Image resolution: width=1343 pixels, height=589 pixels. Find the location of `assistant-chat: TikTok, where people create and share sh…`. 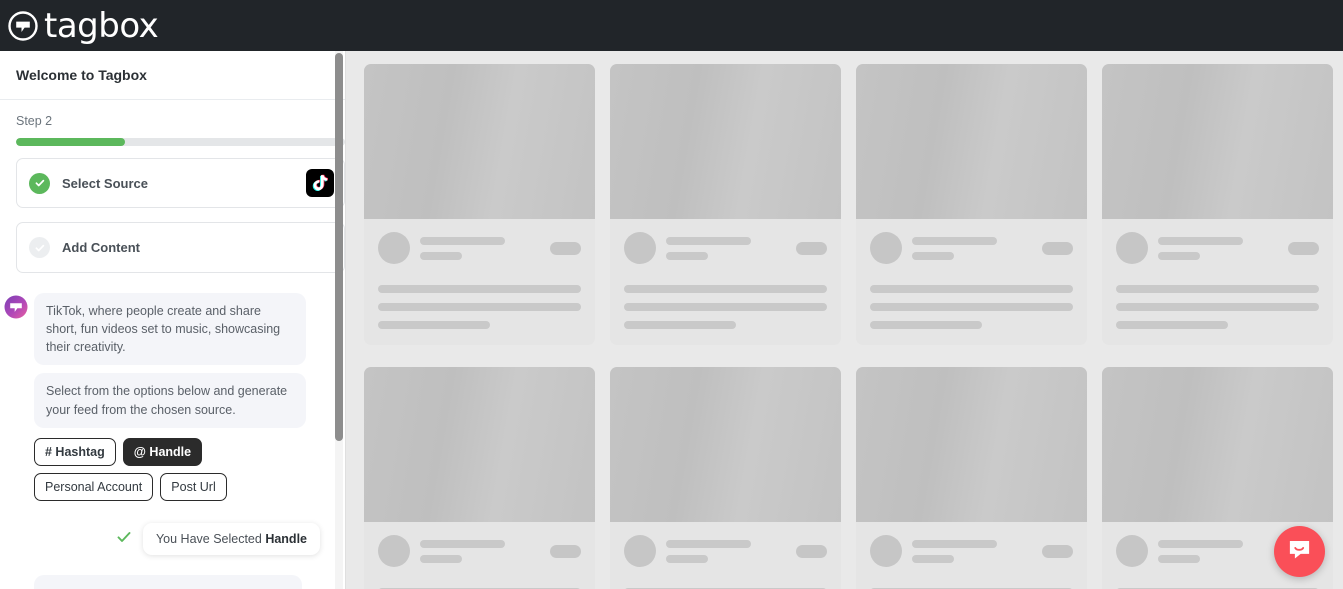

assistant-chat: TikTok, where people create and share sh… is located at coordinates (173, 438).